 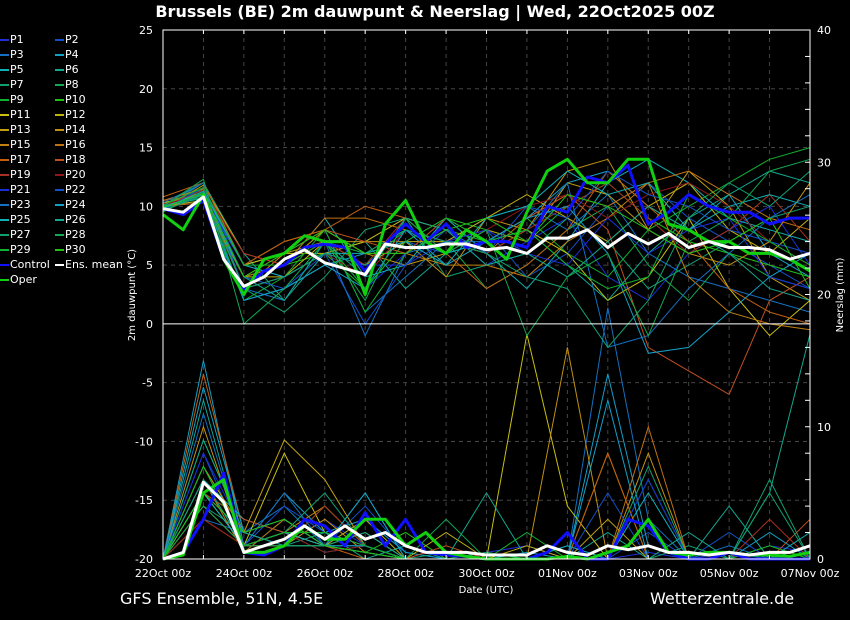 I want to click on legend-item-p15: P15, so click(x=15, y=144).